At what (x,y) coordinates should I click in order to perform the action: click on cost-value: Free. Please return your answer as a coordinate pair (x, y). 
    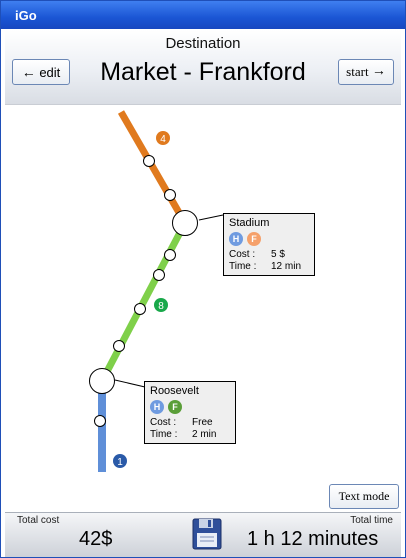
    Looking at the image, I should click on (202, 422).